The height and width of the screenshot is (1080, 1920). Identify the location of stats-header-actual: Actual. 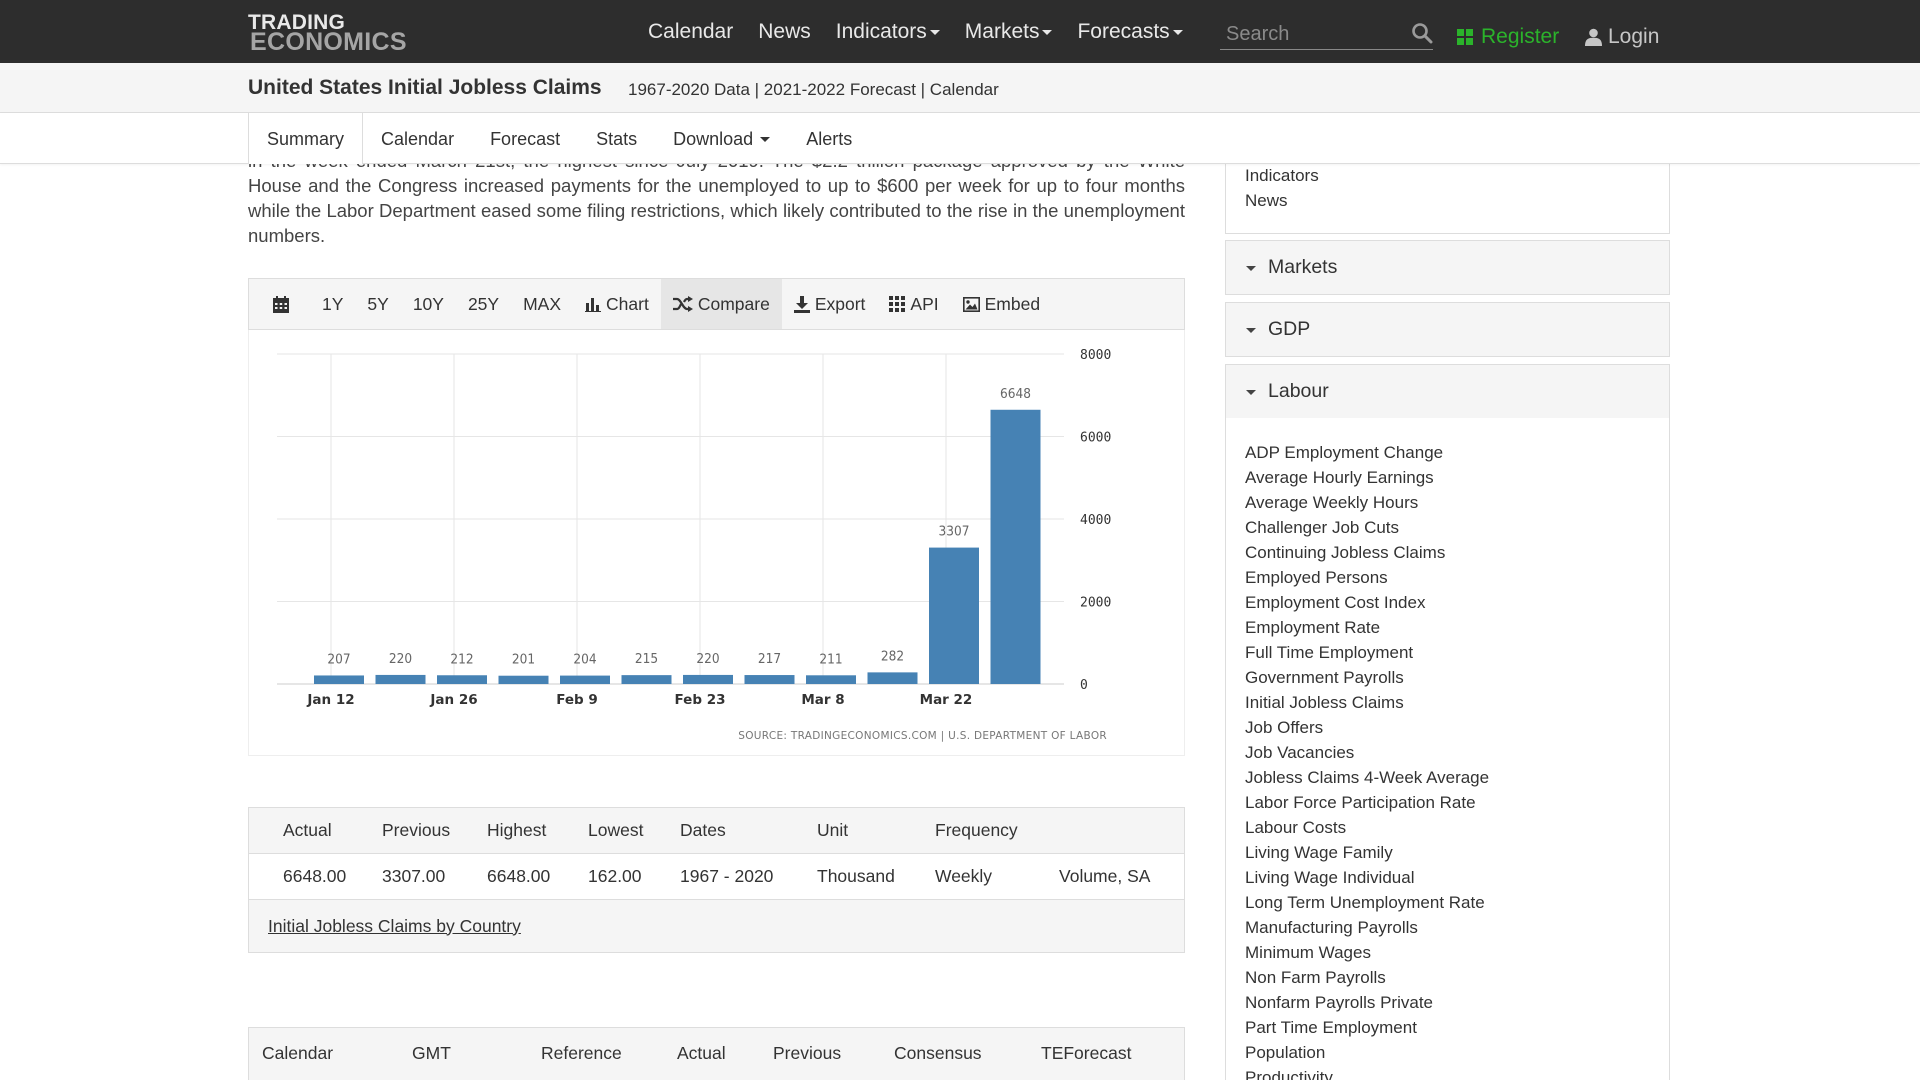
(307, 830).